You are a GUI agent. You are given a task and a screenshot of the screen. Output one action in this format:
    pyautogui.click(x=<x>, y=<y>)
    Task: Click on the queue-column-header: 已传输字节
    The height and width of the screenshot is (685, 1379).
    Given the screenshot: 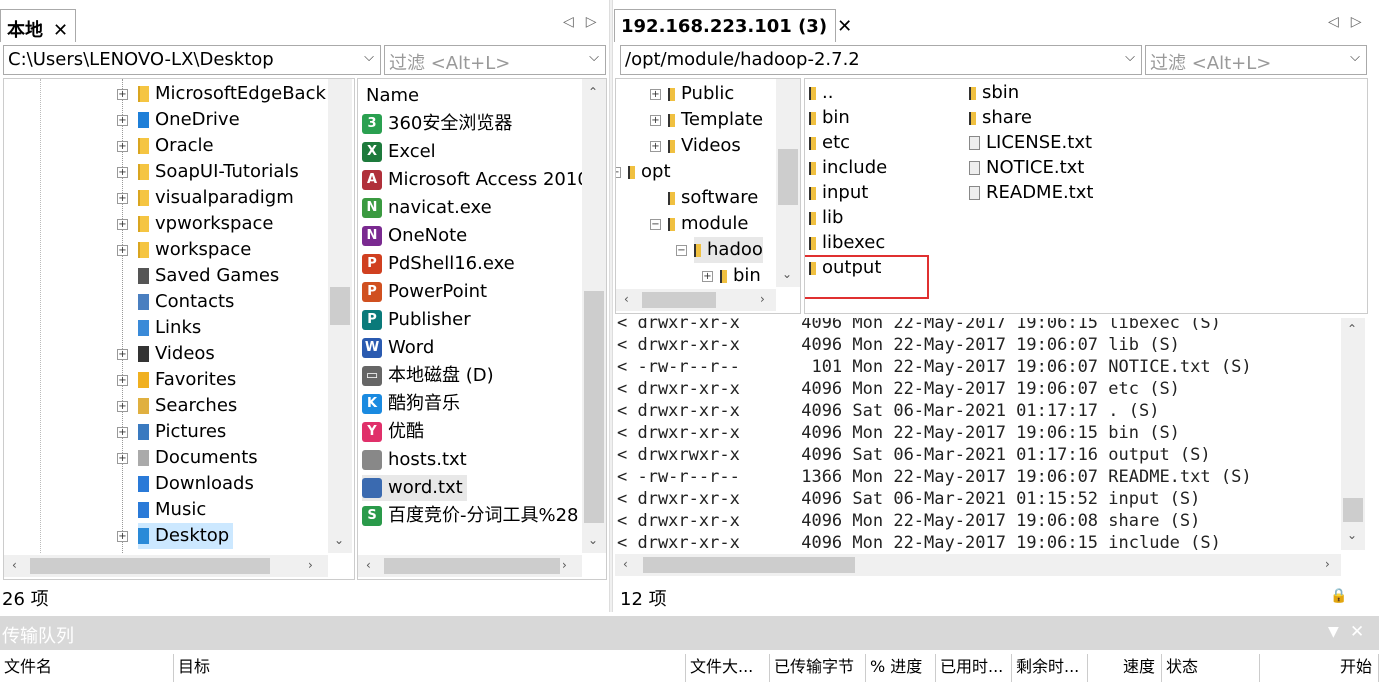 What is the action you would take?
    pyautogui.click(x=818, y=668)
    